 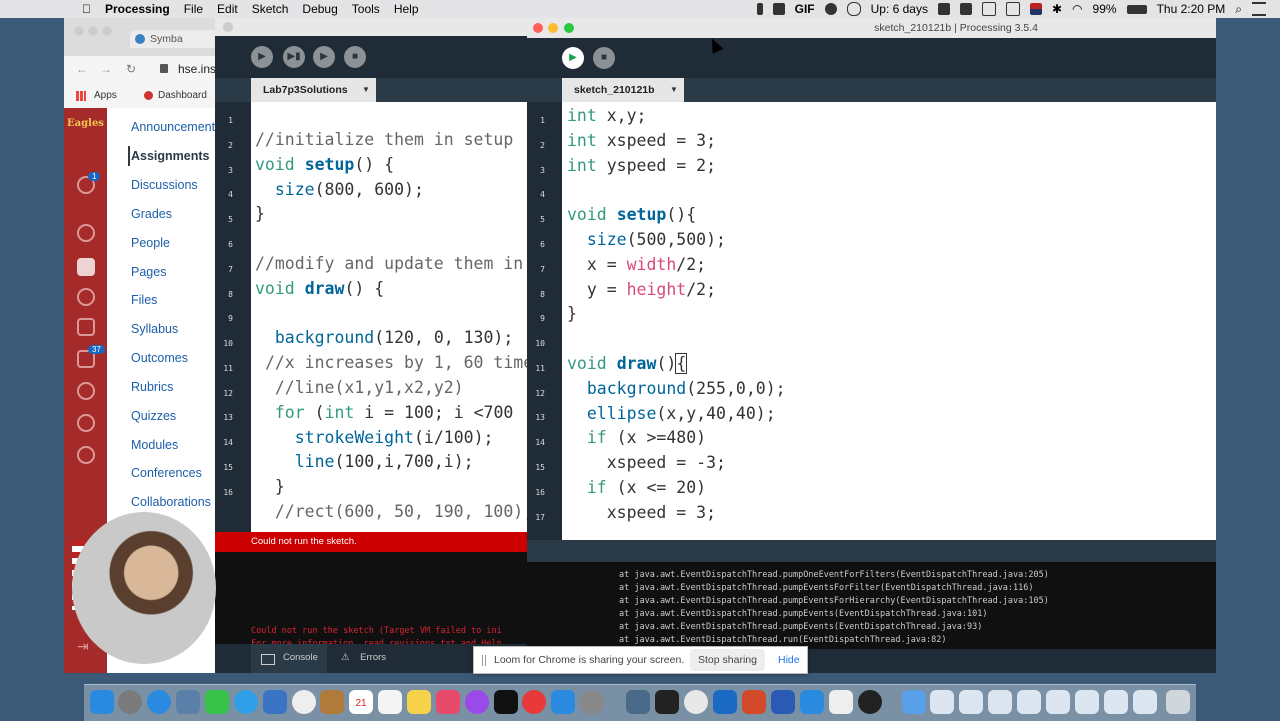 What do you see at coordinates (166, 473) in the screenshot?
I see `course-nav-conferences: Conferences` at bounding box center [166, 473].